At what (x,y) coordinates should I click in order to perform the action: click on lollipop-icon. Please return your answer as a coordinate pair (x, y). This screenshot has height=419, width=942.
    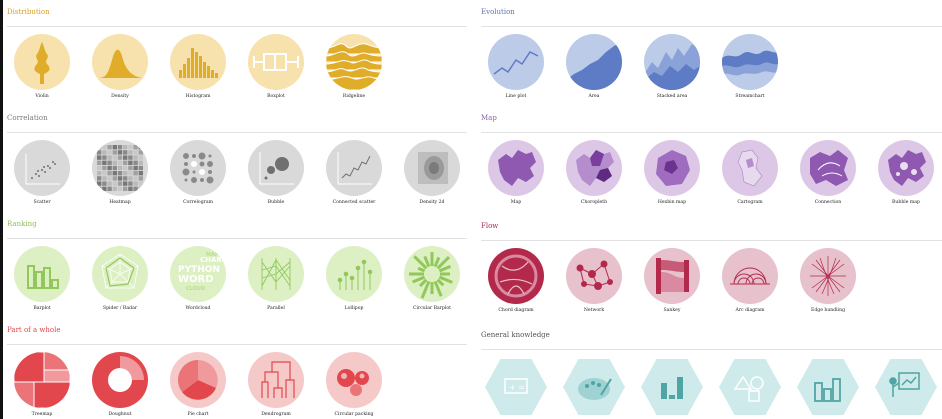
    Looking at the image, I should click on (354, 274).